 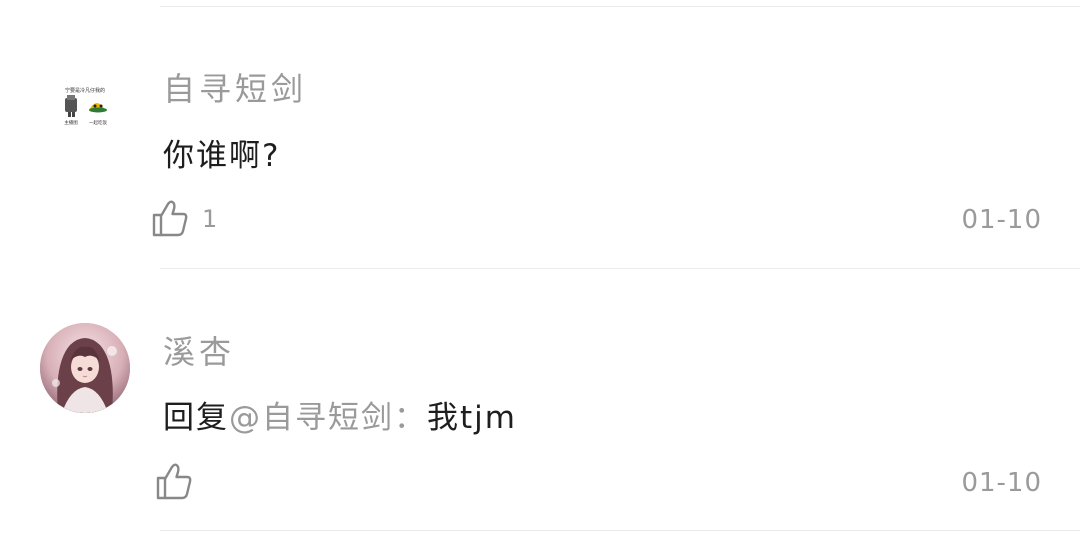 I want to click on logo-avatar-image: 宁要是冷凡仔我的 主播图 一起吃饭, so click(x=85, y=106).